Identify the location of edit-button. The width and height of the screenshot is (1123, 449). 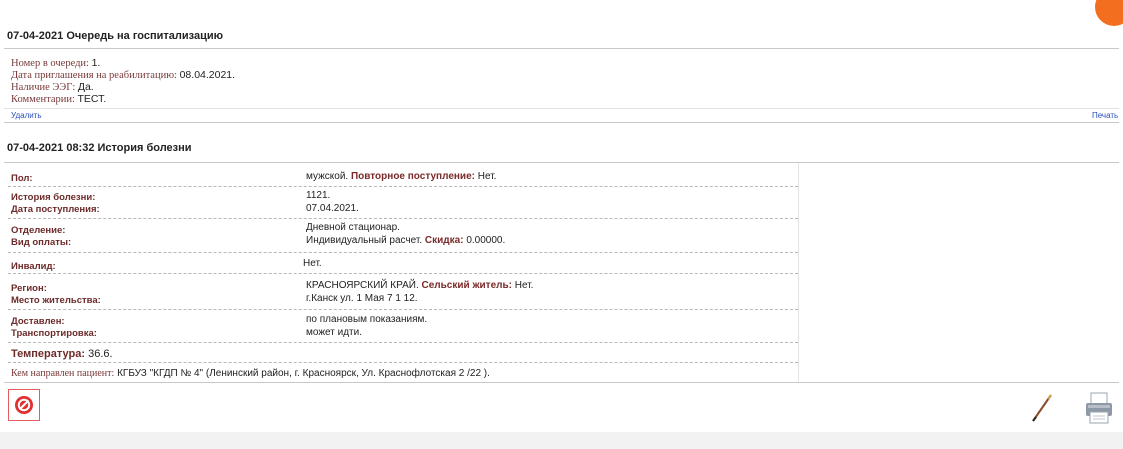
(1042, 410).